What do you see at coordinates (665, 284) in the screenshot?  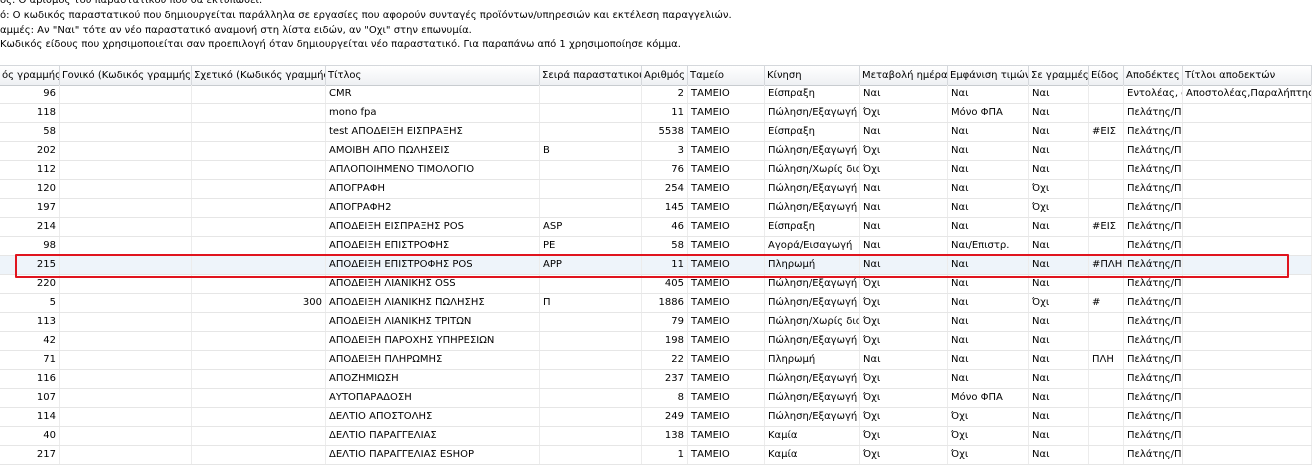 I see `cell-number: 405` at bounding box center [665, 284].